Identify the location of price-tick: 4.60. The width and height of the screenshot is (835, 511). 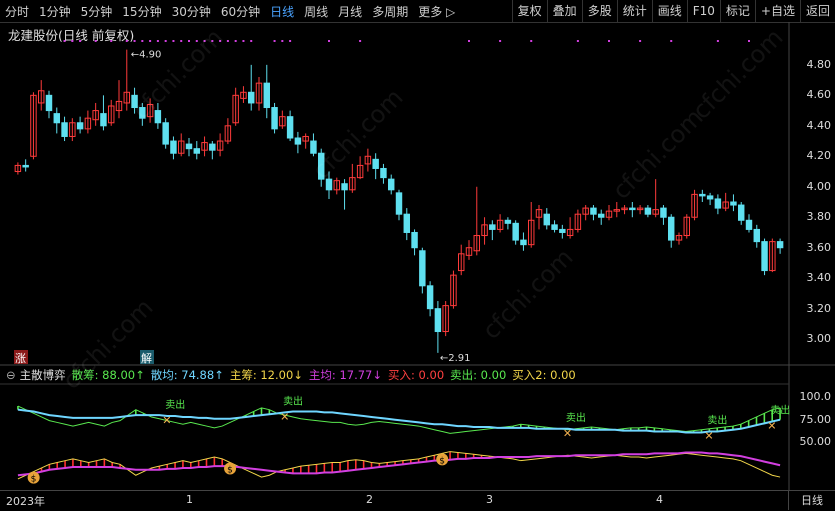
(819, 95).